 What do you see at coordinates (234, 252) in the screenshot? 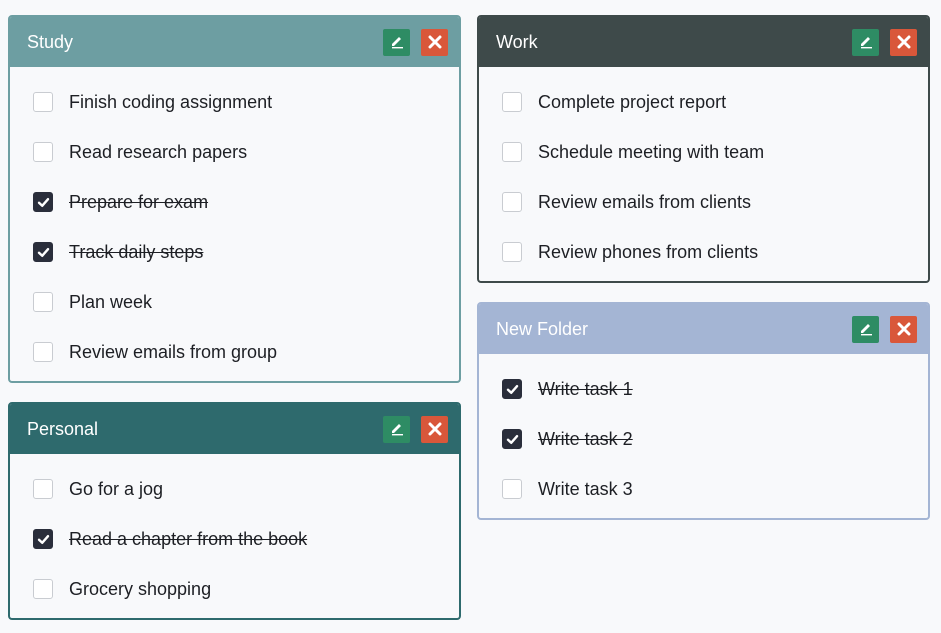
I see `task-item: Track daily steps` at bounding box center [234, 252].